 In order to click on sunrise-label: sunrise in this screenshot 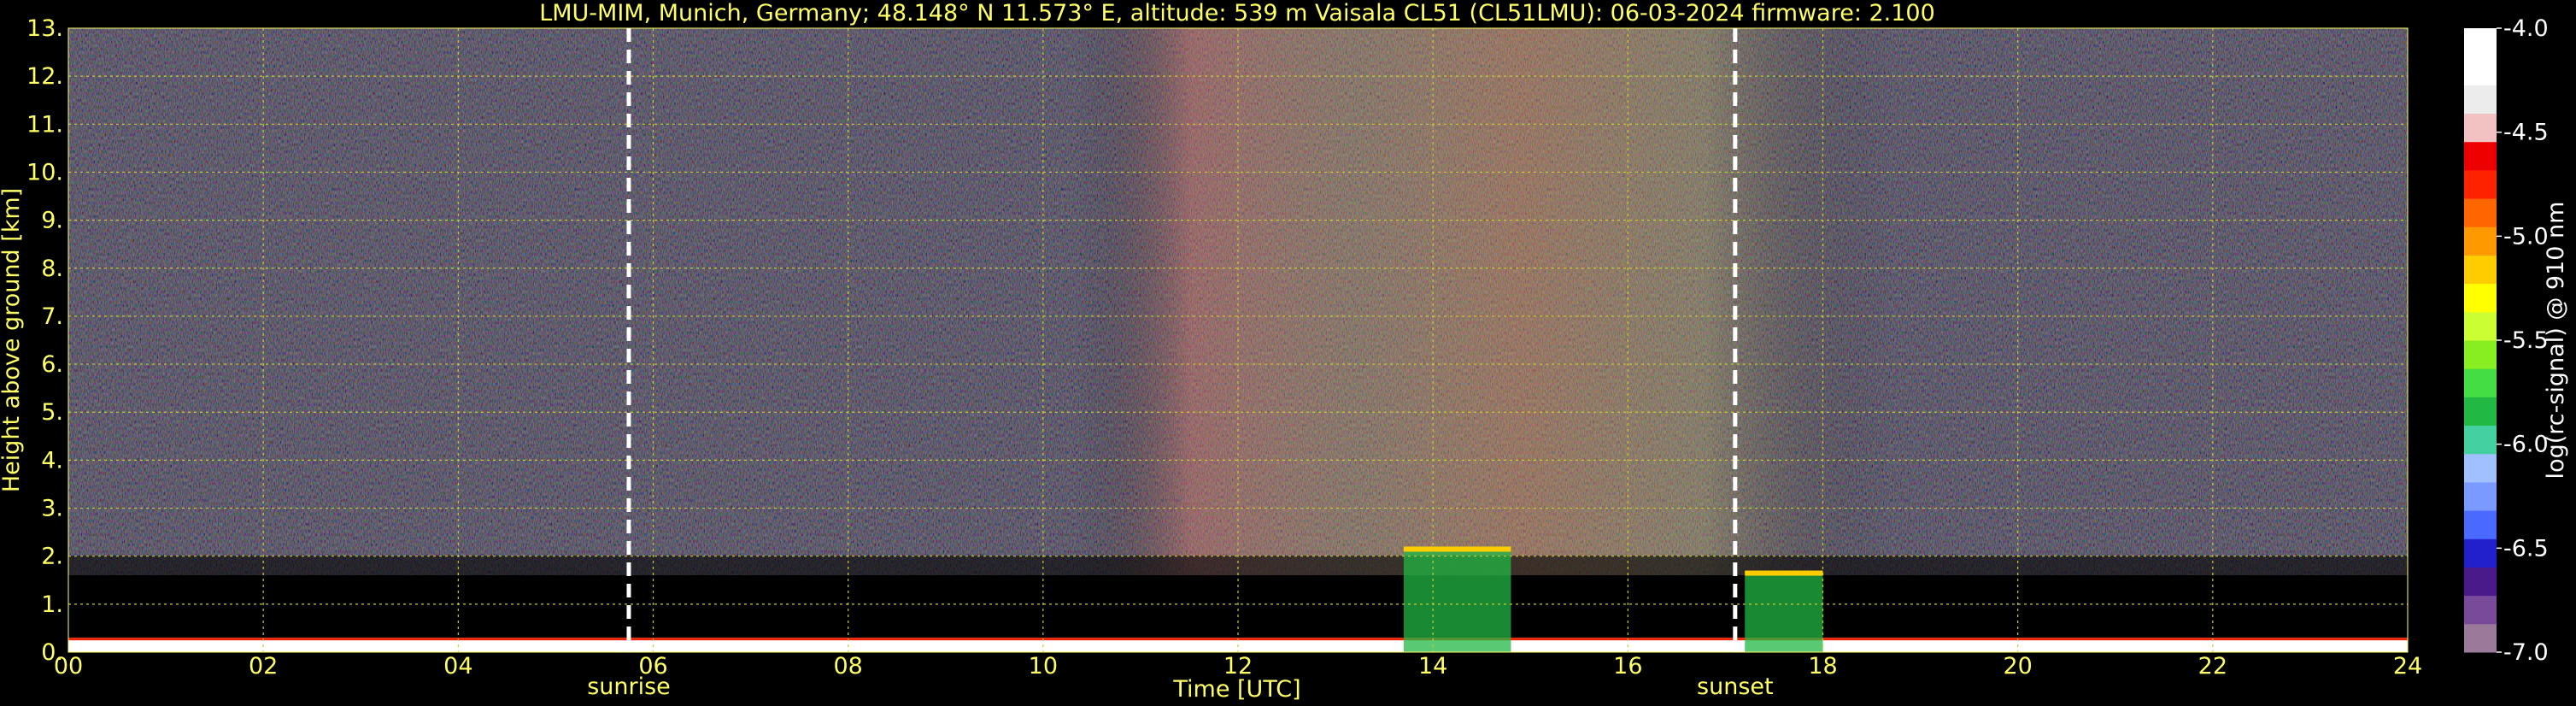, I will do `click(629, 687)`.